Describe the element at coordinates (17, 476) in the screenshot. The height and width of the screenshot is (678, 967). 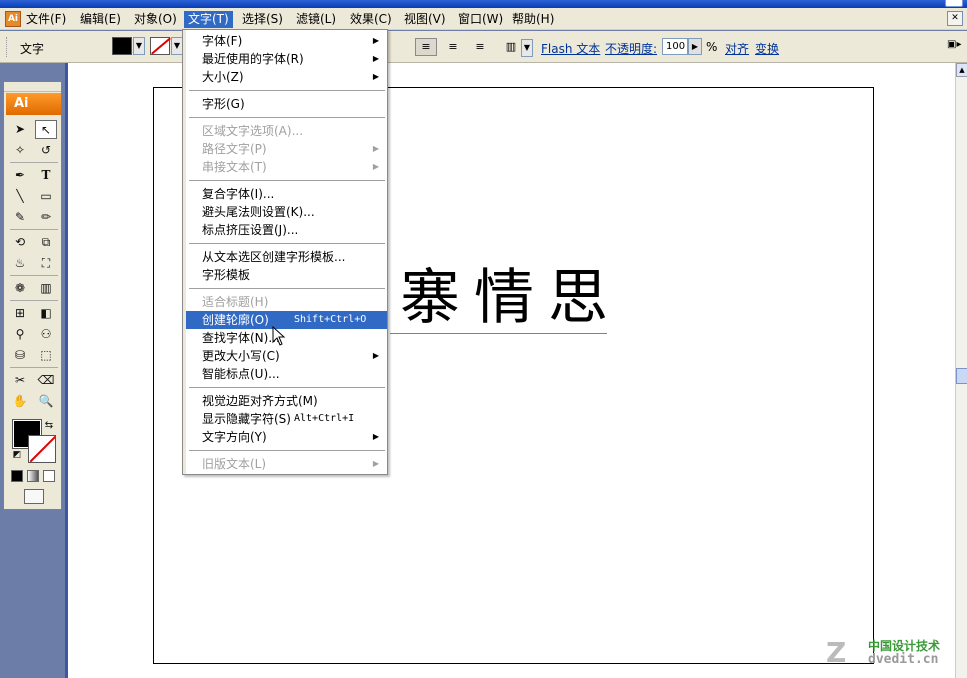
I see `color-mode-icon` at that location.